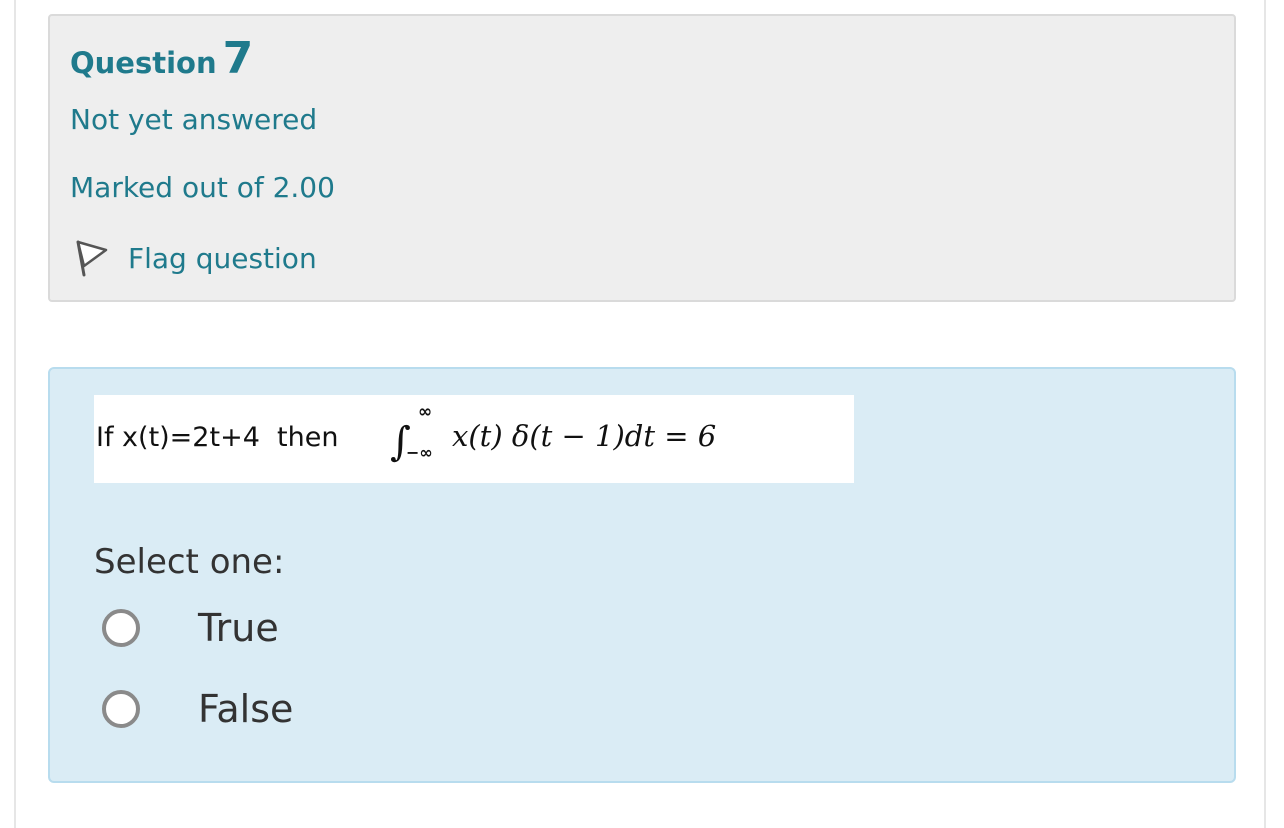  I want to click on question-heading-label: Question, so click(143, 63).